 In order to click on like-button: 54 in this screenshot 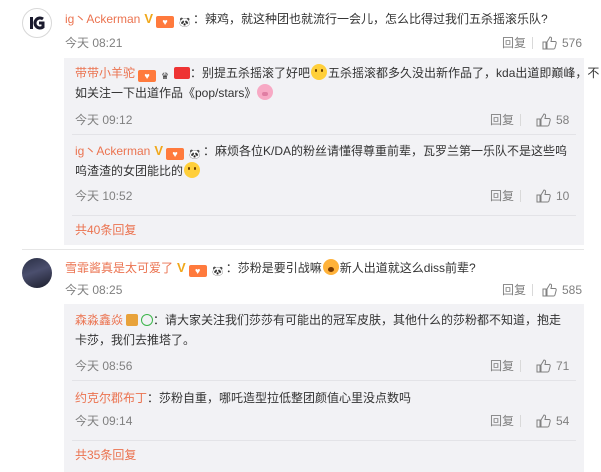, I will do `click(552, 421)`.